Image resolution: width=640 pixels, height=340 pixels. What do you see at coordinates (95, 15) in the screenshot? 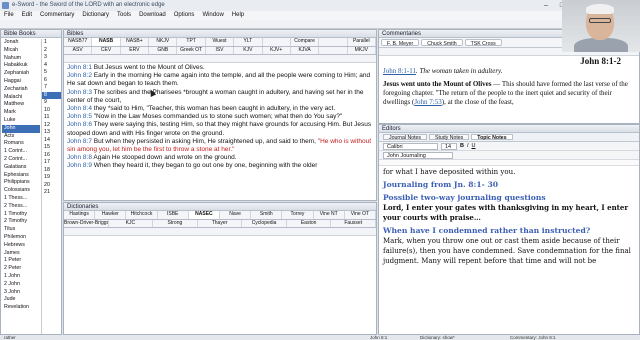
I see `menu-dictionary: Dictionary` at bounding box center [95, 15].